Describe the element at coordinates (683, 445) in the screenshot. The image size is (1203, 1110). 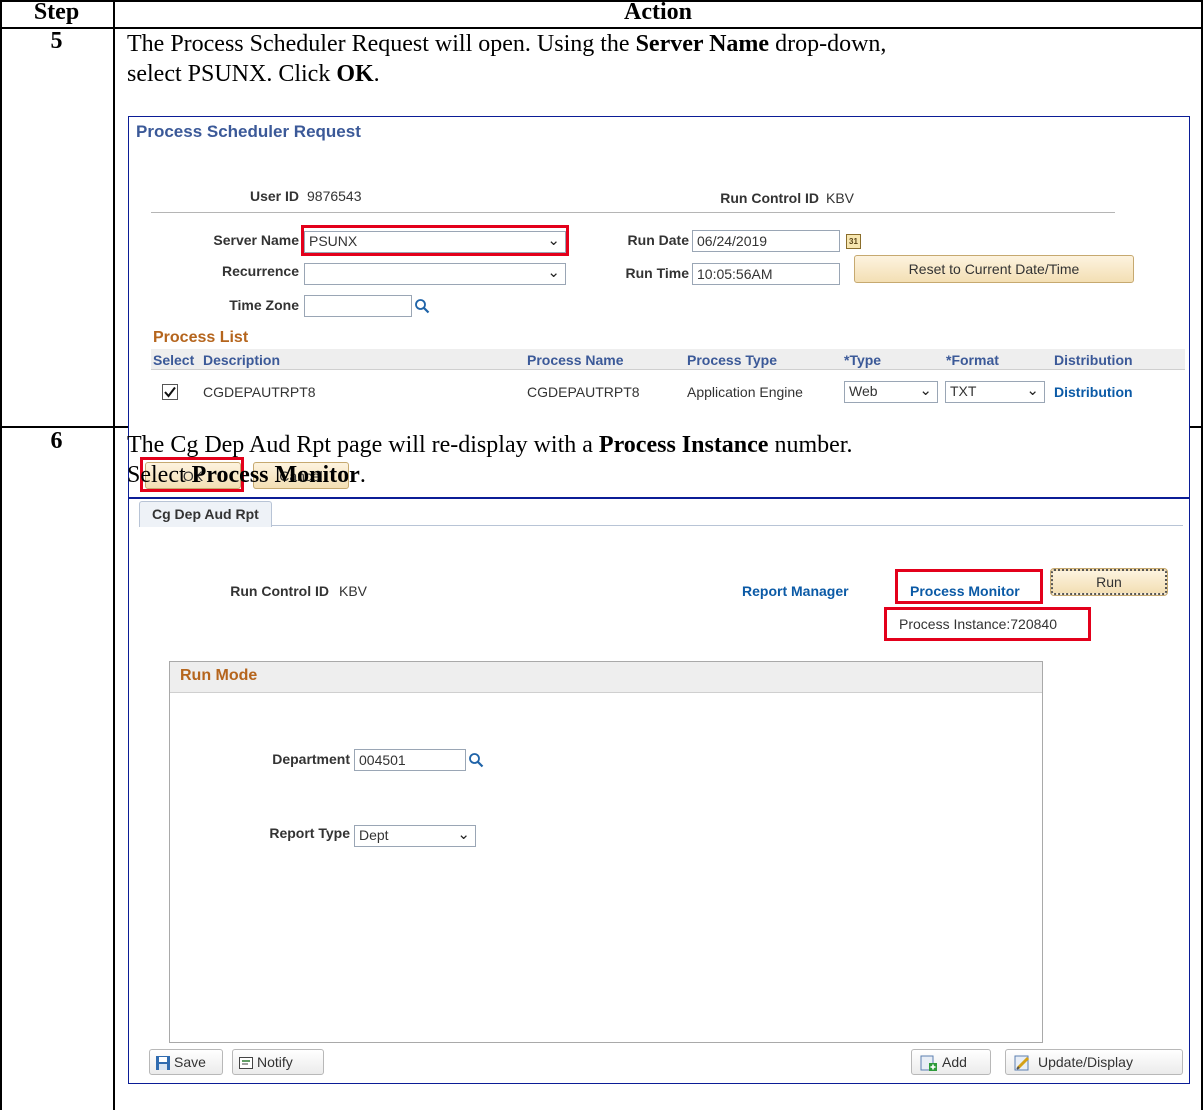
I see `step6-bold-process-instance: Process Instance` at that location.